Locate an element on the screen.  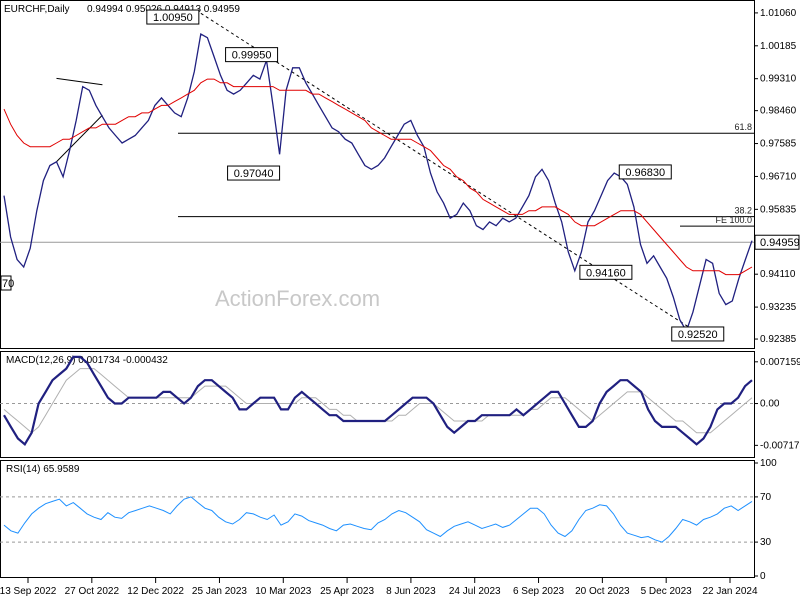
price-axis-tick-label-4: 0.97585 is located at coordinates (778, 144).